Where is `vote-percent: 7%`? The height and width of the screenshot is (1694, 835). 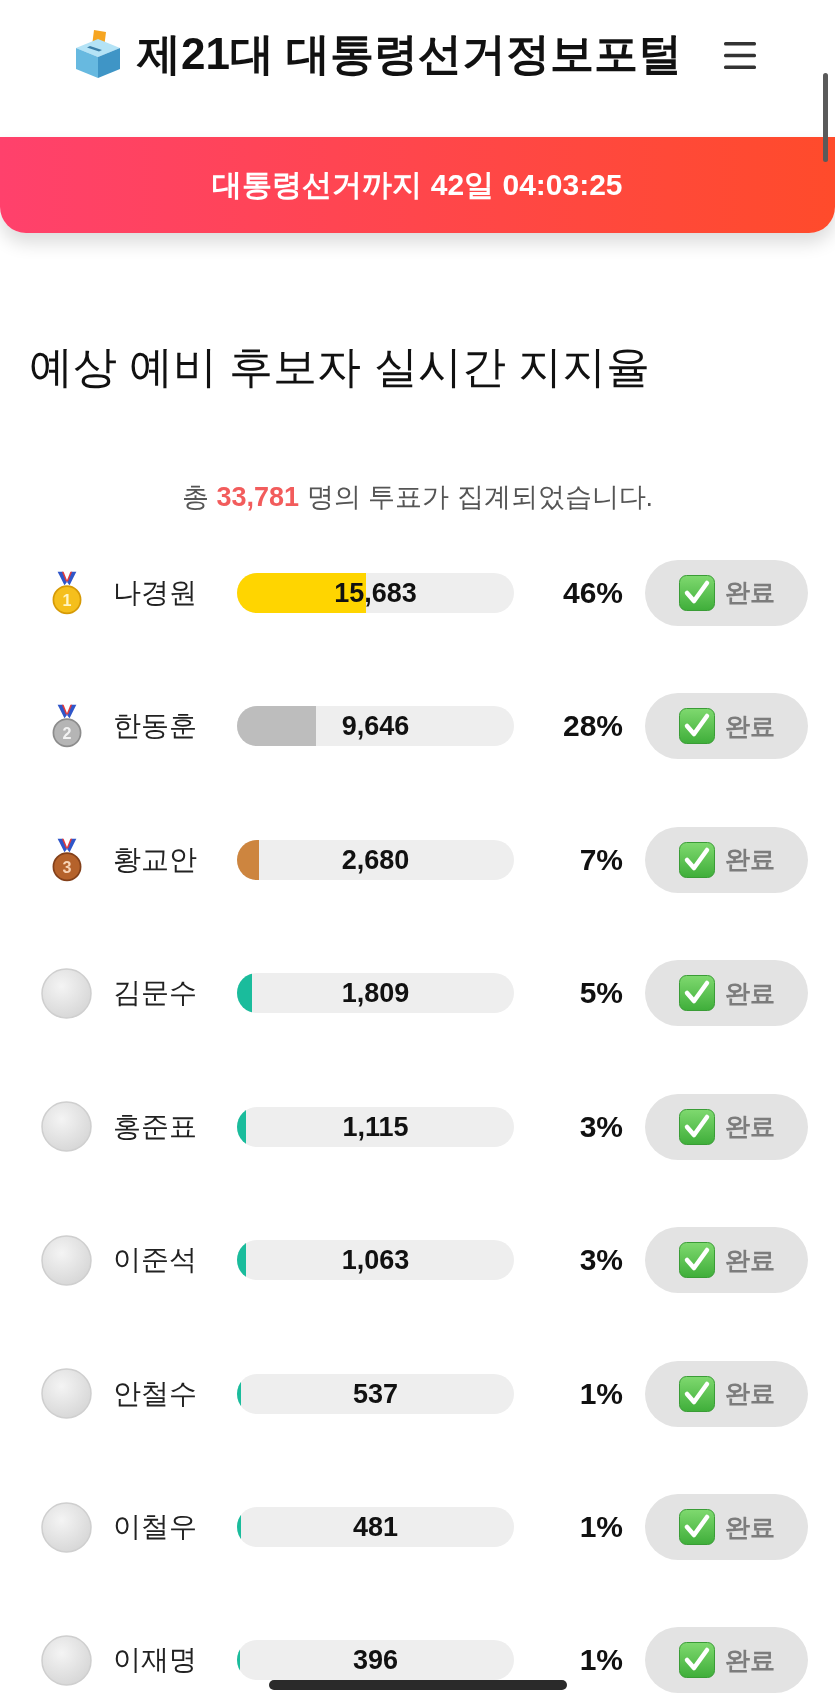
vote-percent: 7% is located at coordinates (601, 859).